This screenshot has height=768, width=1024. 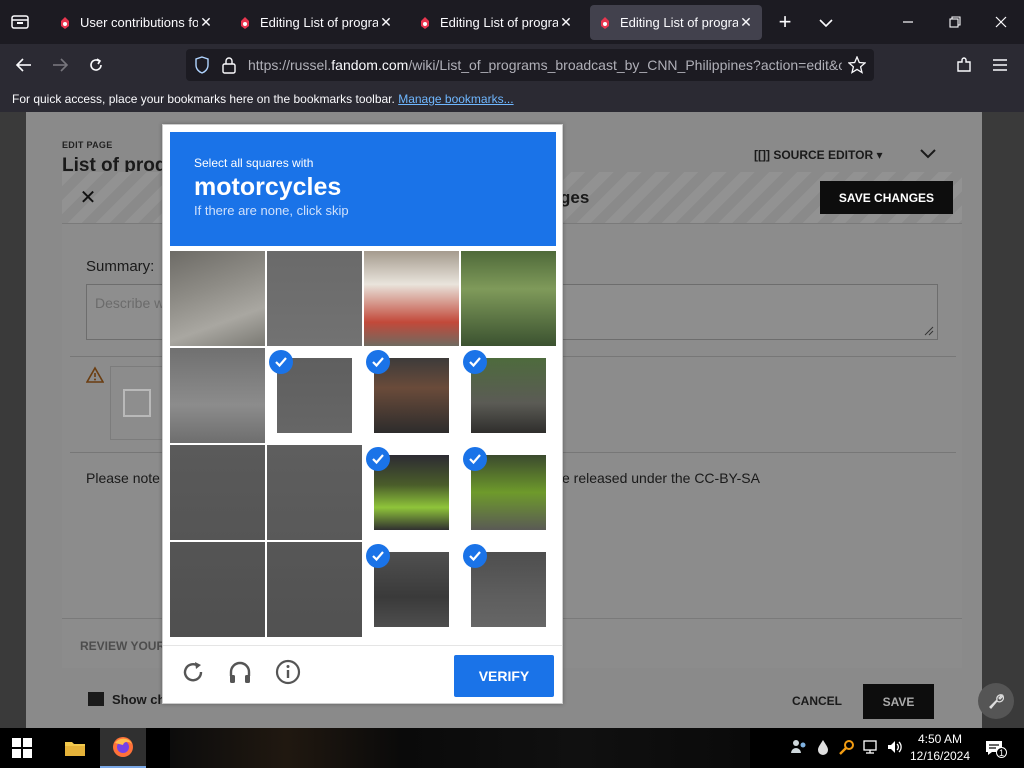 What do you see at coordinates (193, 672) in the screenshot?
I see `reload-challenge-icon` at bounding box center [193, 672].